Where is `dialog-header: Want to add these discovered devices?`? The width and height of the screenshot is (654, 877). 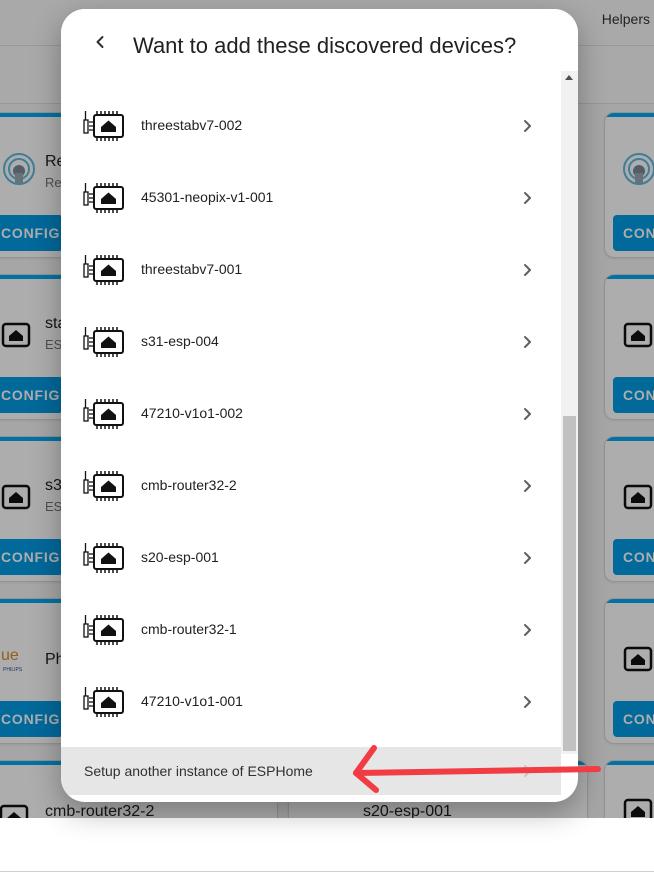
dialog-header: Want to add these discovered devices? is located at coordinates (319, 40).